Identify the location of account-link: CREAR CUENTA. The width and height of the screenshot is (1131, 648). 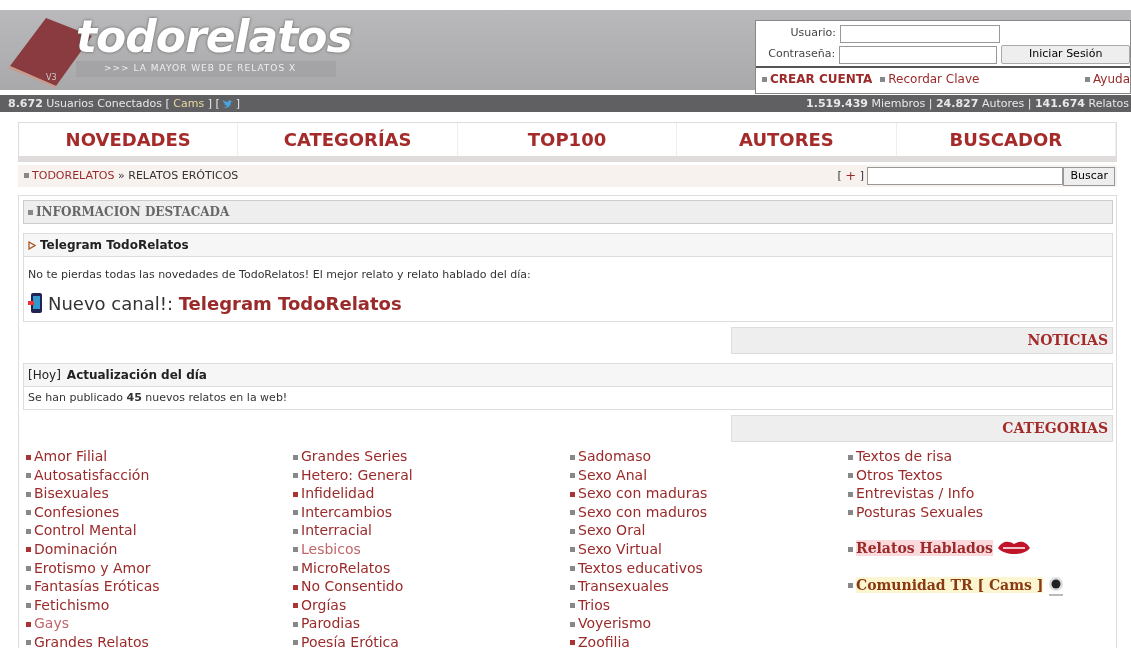
(821, 79).